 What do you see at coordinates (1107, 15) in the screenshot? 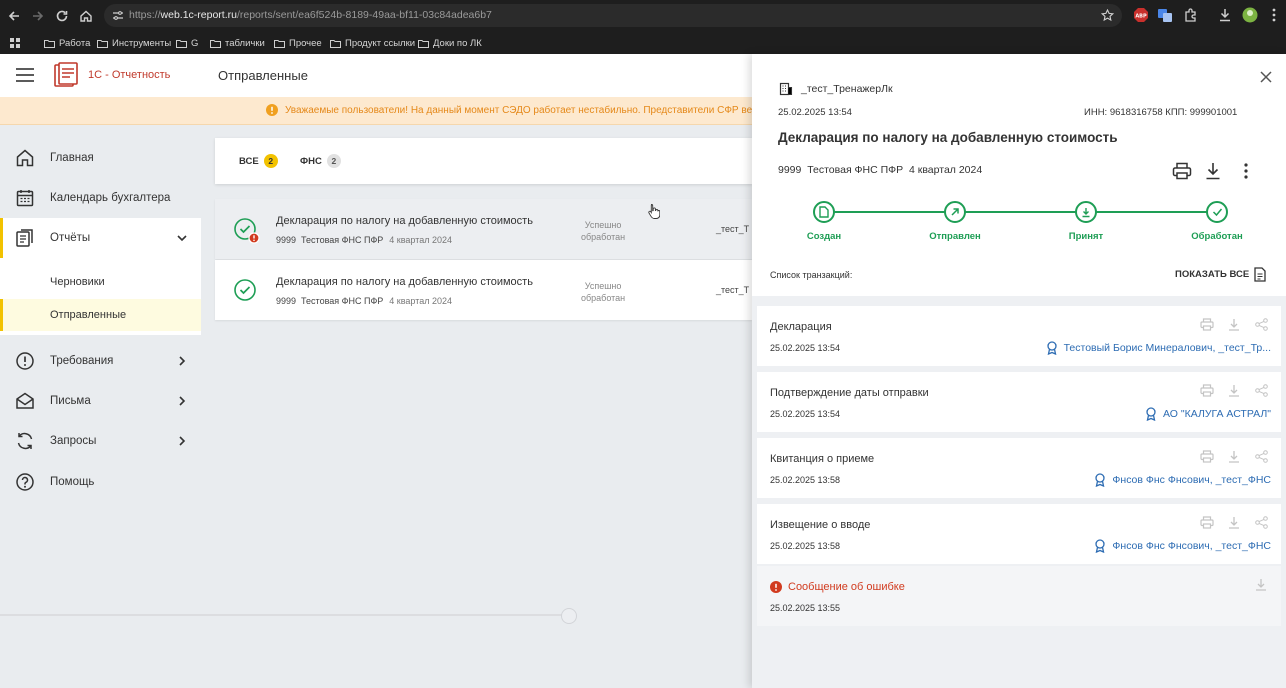
I see `star-icon` at bounding box center [1107, 15].